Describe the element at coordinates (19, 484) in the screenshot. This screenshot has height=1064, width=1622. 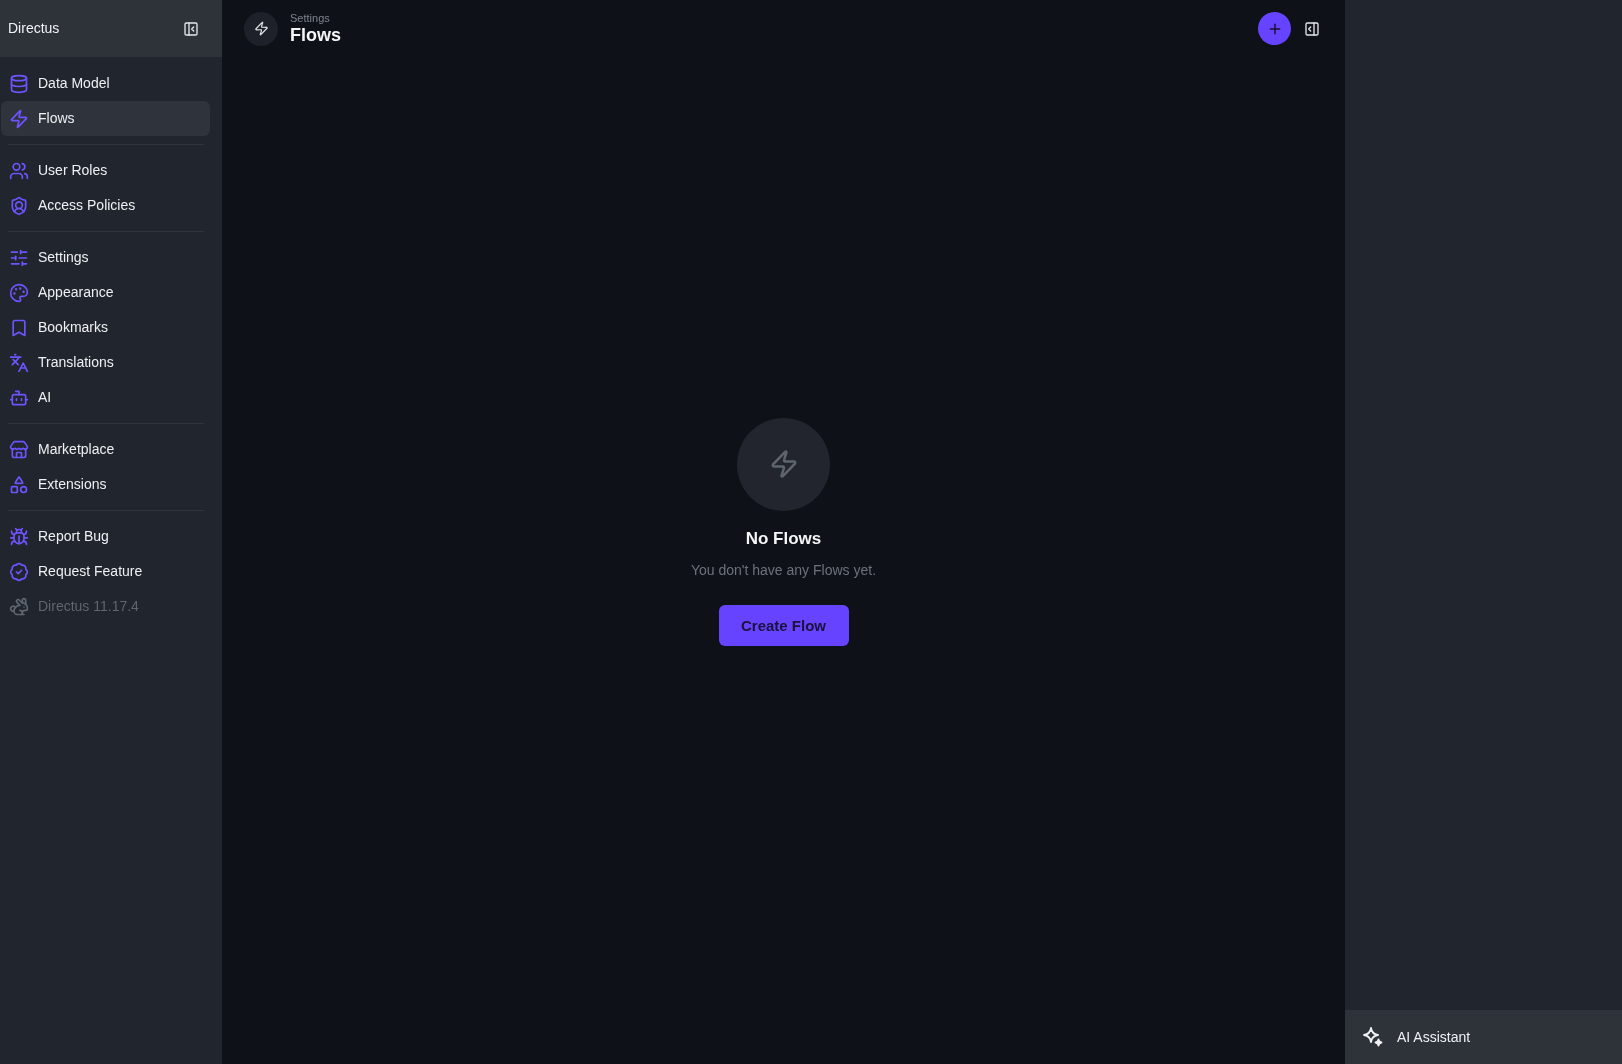
I see `shapes-icon` at that location.